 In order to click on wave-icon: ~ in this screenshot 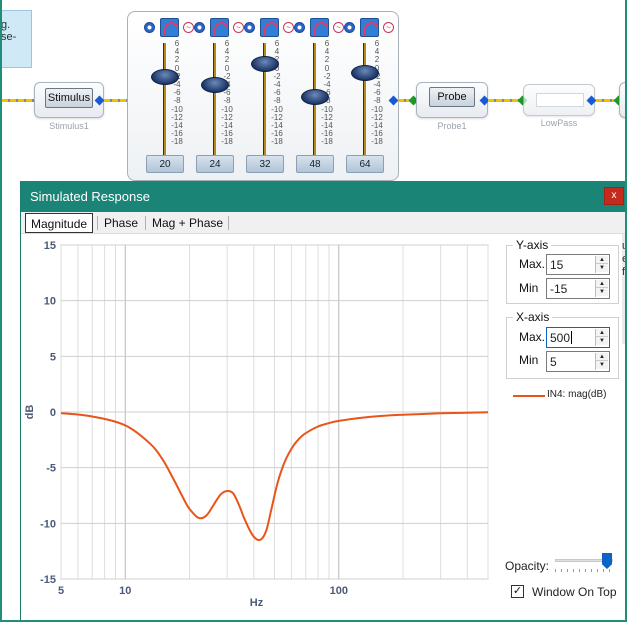, I will do `click(388, 27)`.